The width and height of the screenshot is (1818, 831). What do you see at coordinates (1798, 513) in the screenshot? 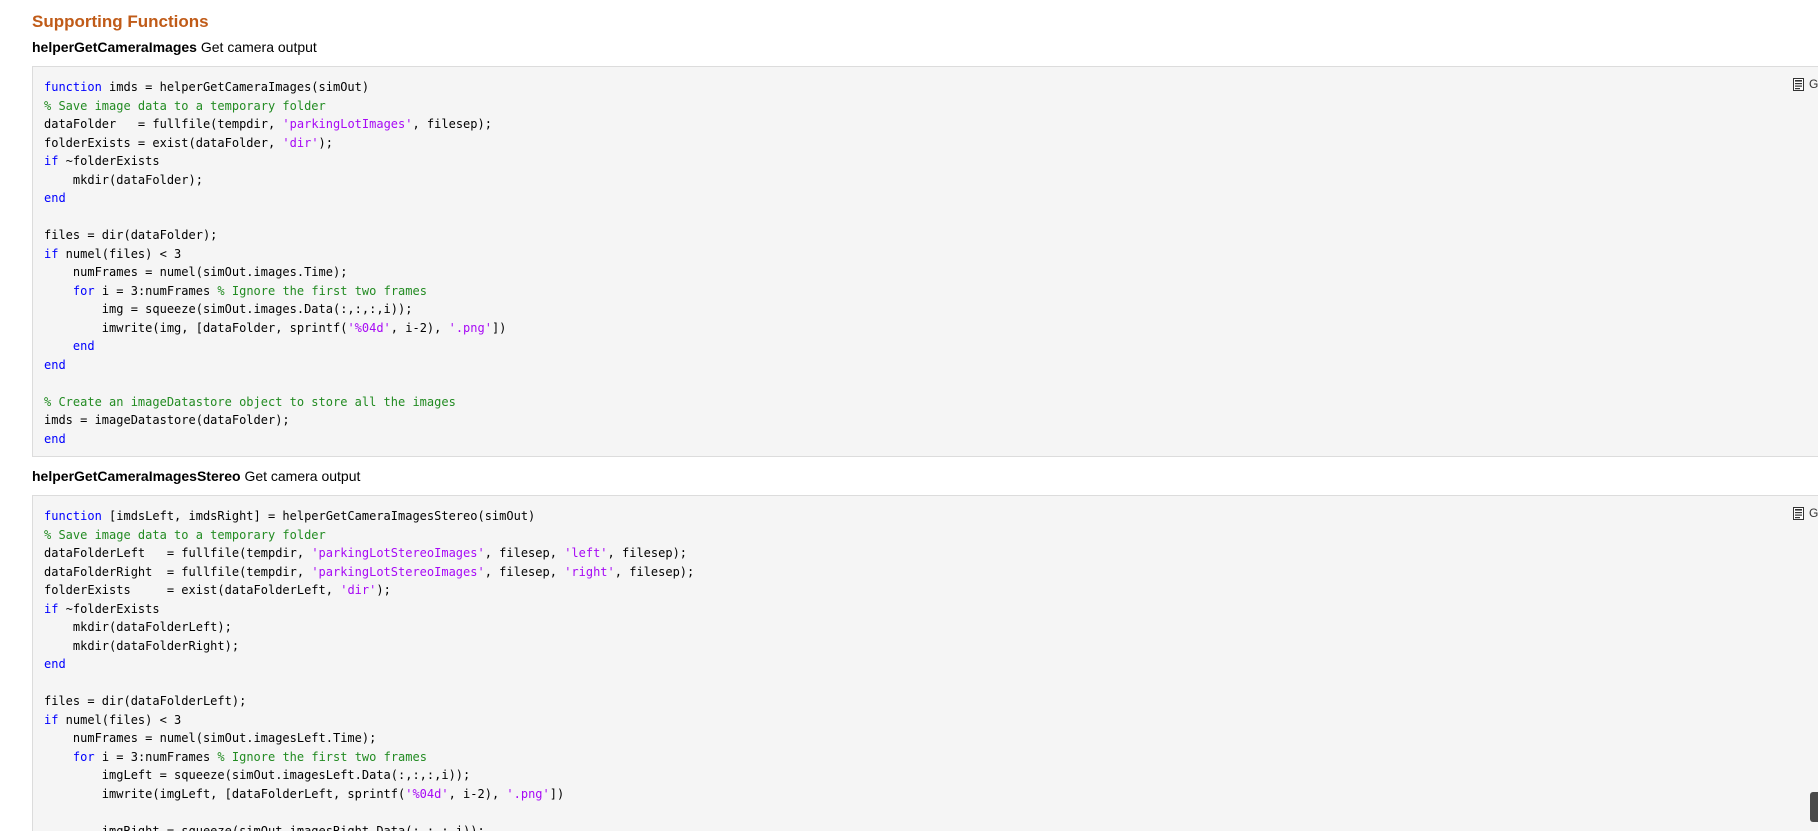
I see `document-icon` at bounding box center [1798, 513].